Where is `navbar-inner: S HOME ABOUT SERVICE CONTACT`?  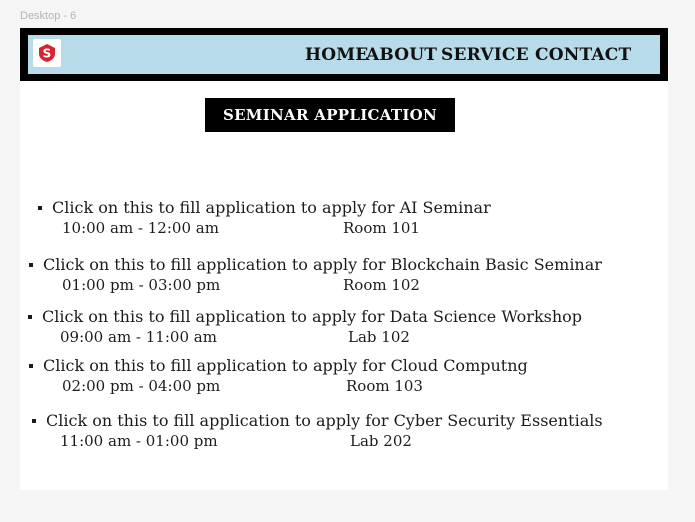 navbar-inner: S HOME ABOUT SERVICE CONTACT is located at coordinates (344, 54).